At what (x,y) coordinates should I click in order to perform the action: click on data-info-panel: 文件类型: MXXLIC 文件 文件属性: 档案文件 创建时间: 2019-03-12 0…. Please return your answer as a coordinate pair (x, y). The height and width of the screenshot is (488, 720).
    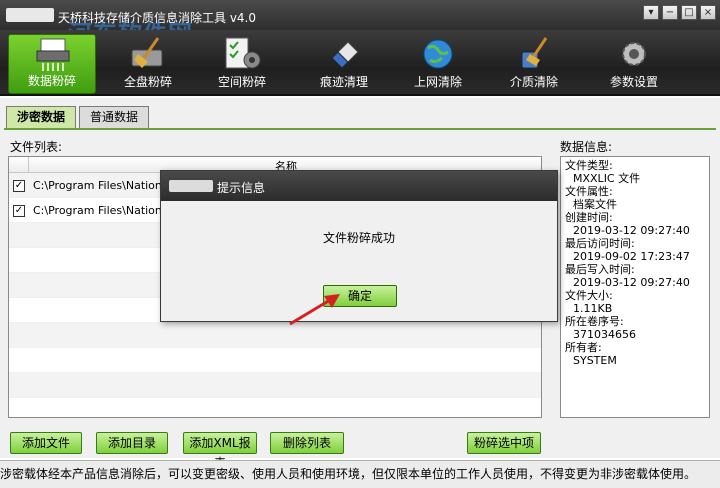
    Looking at the image, I should click on (635, 287).